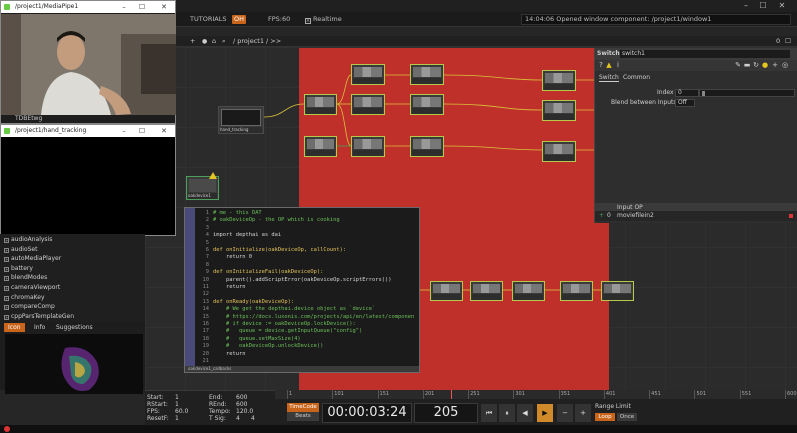  I want to click on beats-mode-button: Beats, so click(303, 416).